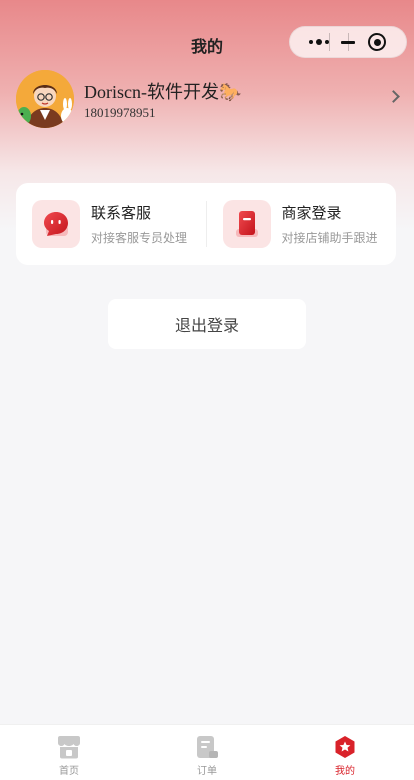  I want to click on tab-profile-label: 我的, so click(345, 771).